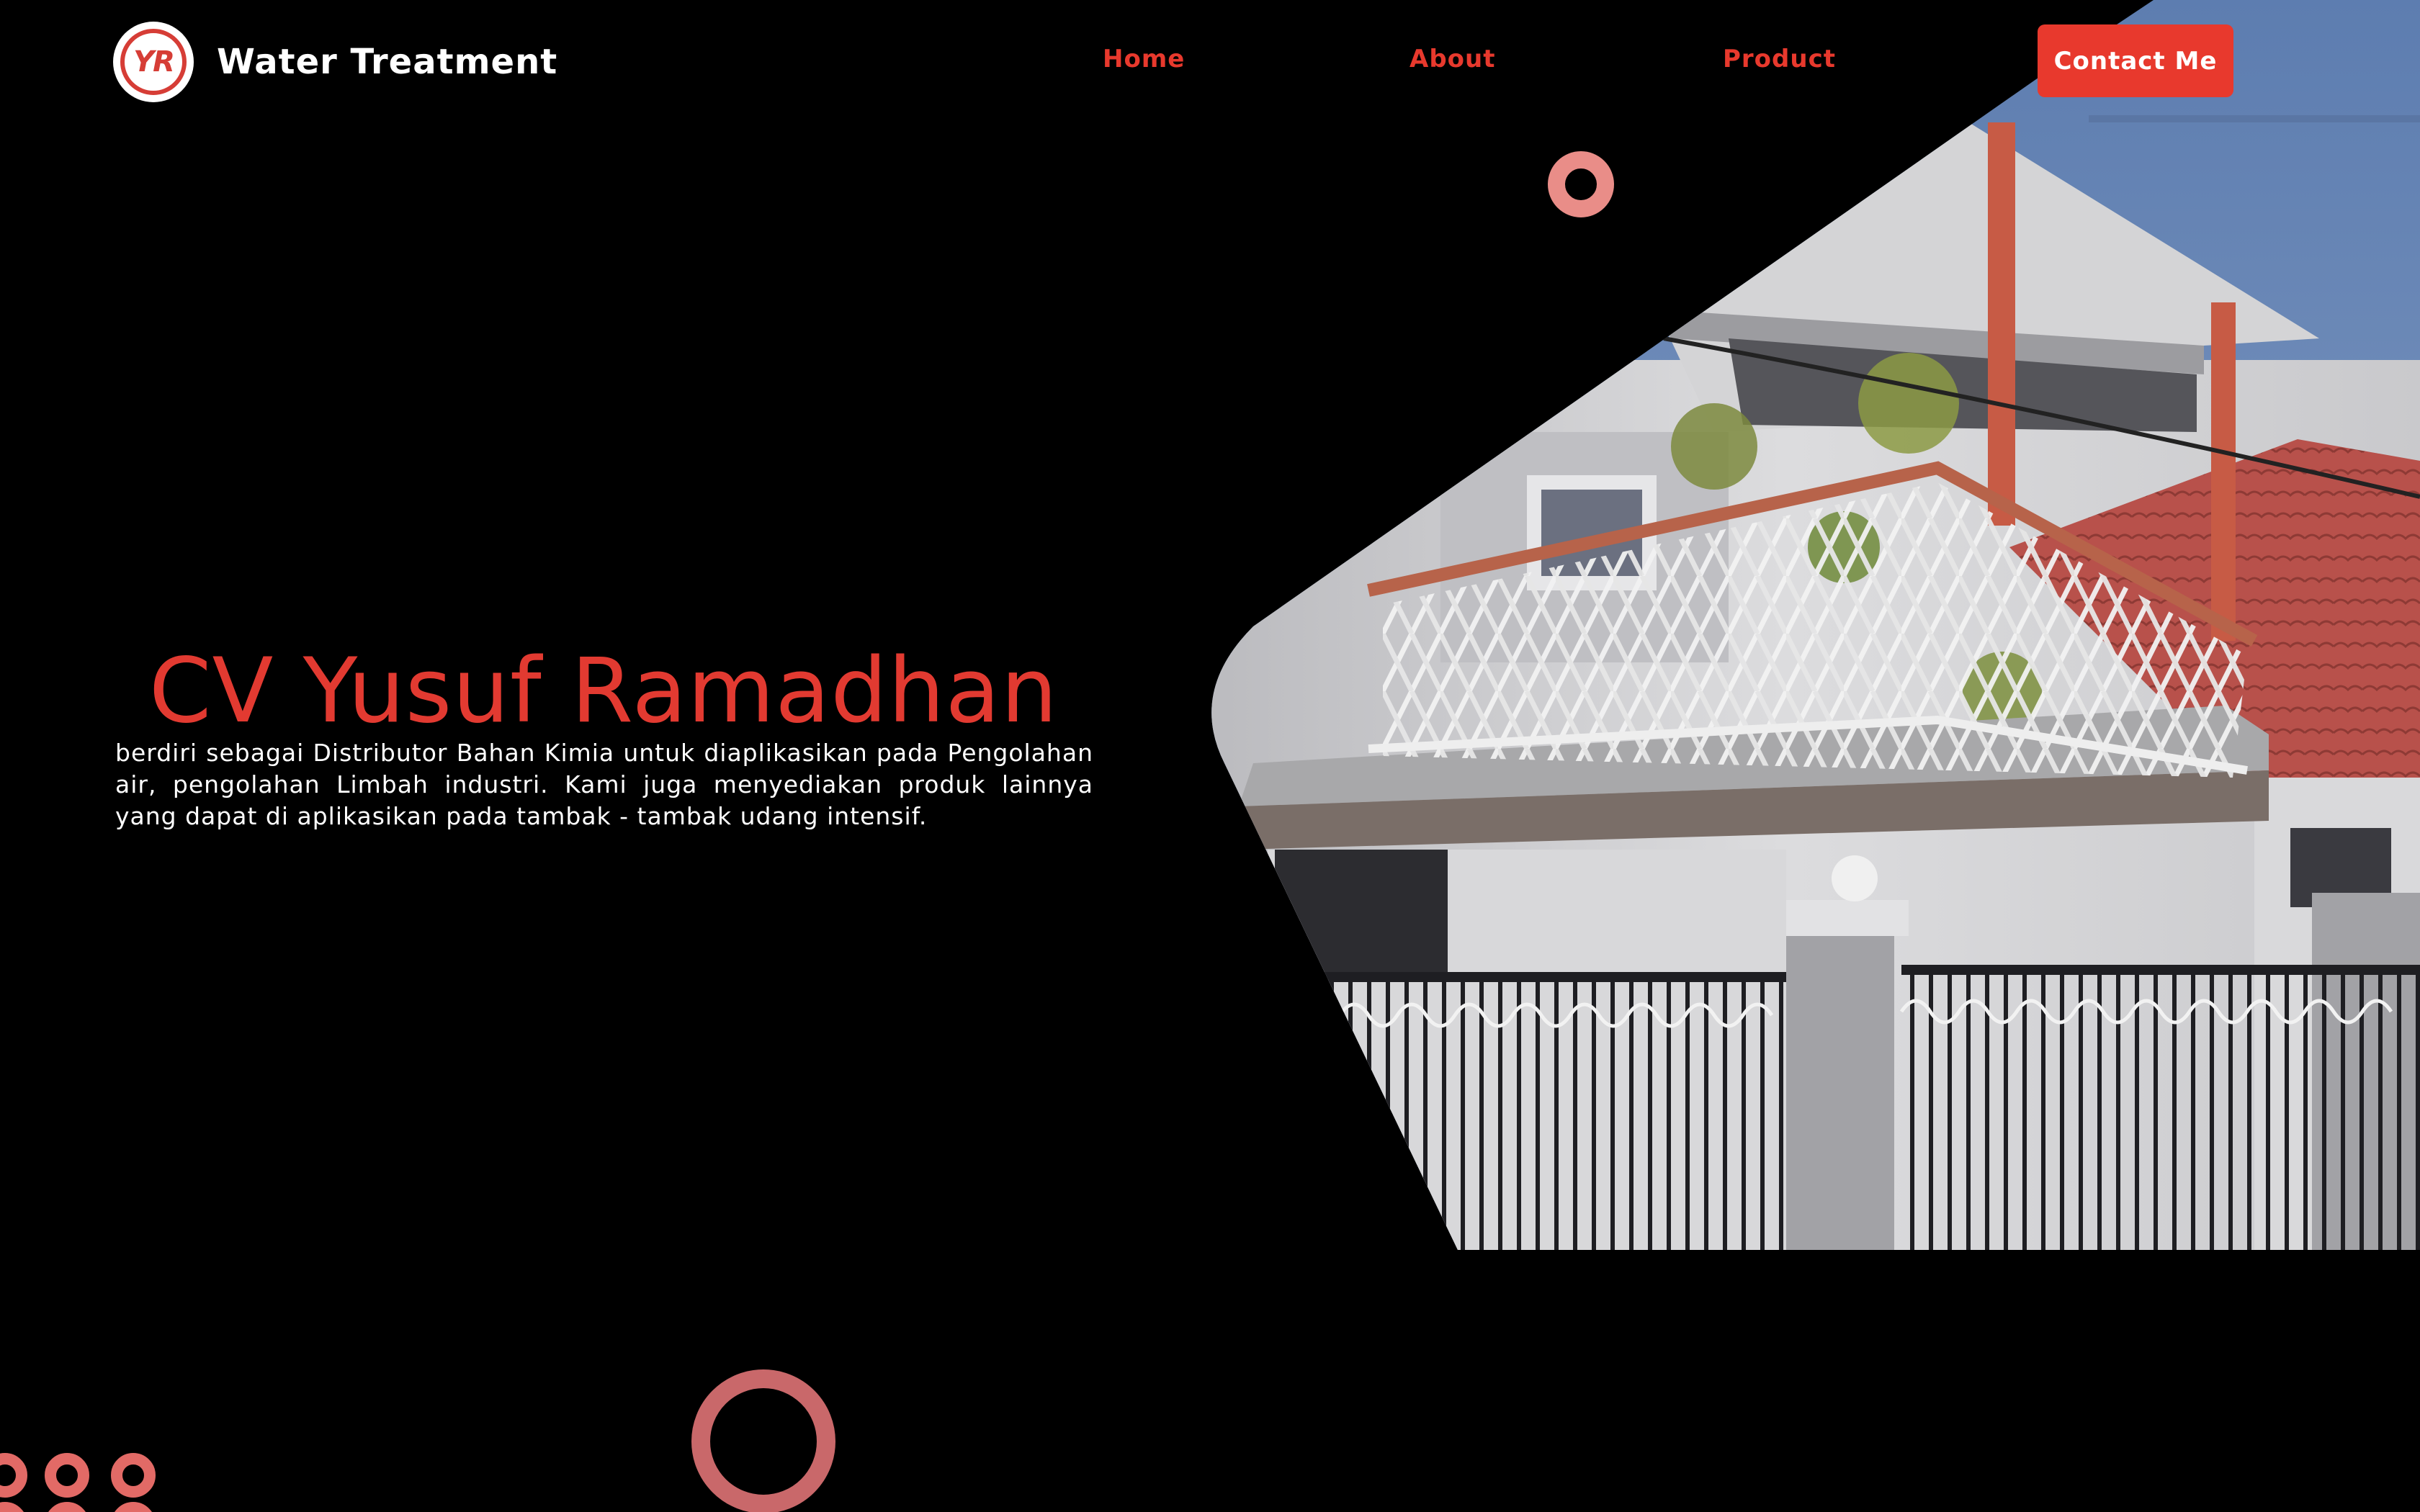  I want to click on decorative-ring-large-icon, so click(763, 1440).